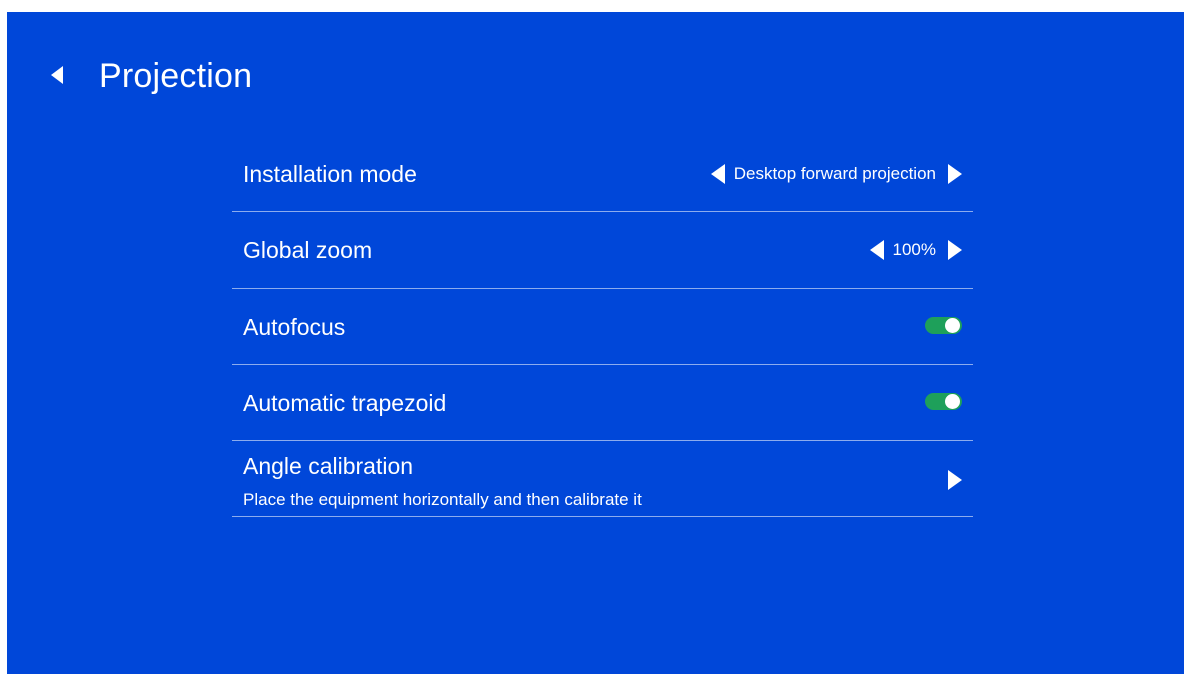 The width and height of the screenshot is (1187, 674). Describe the element at coordinates (602, 403) in the screenshot. I see `setting-automatic-trapezoid: Automatic trapezoid` at that location.